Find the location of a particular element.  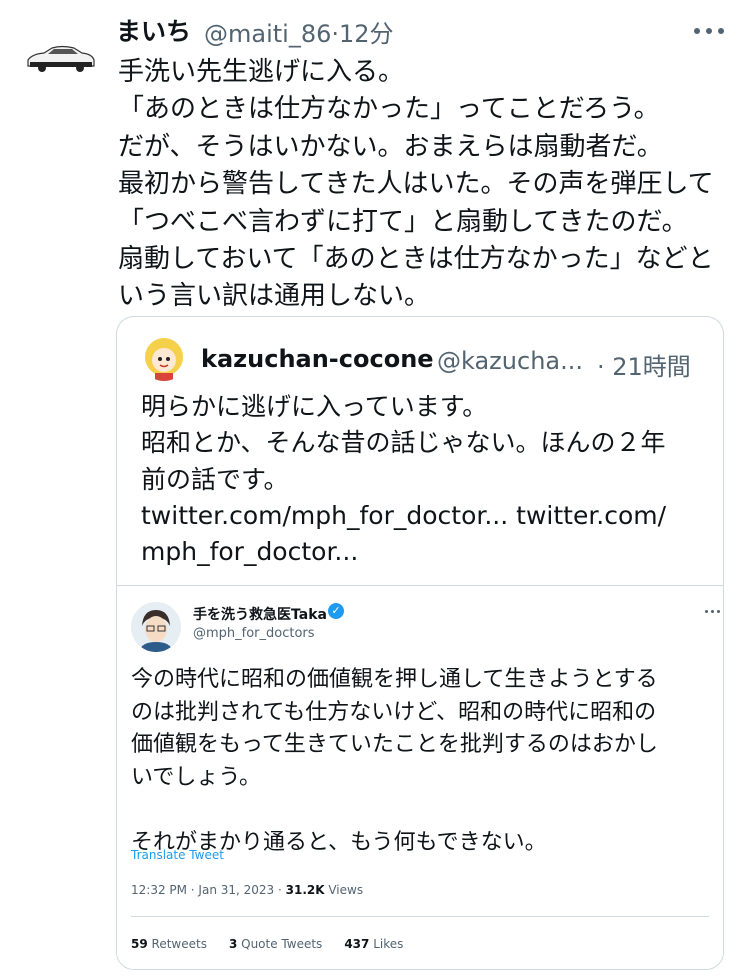

tweet-time: 12分 is located at coordinates (366, 34).